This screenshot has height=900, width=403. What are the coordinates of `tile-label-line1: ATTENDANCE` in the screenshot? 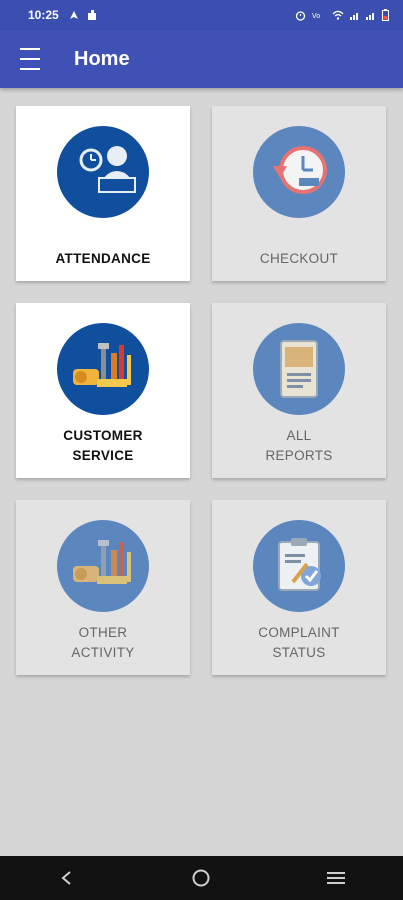 It's located at (103, 258).